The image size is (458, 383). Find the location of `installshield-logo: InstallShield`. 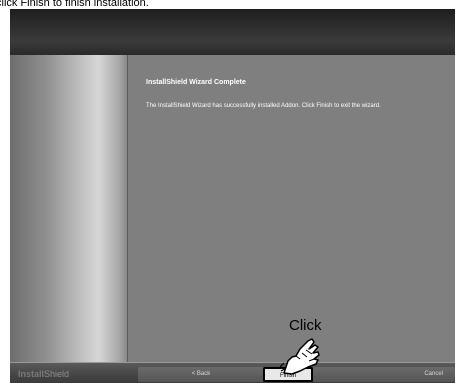

installshield-logo: InstallShield is located at coordinates (43, 374).